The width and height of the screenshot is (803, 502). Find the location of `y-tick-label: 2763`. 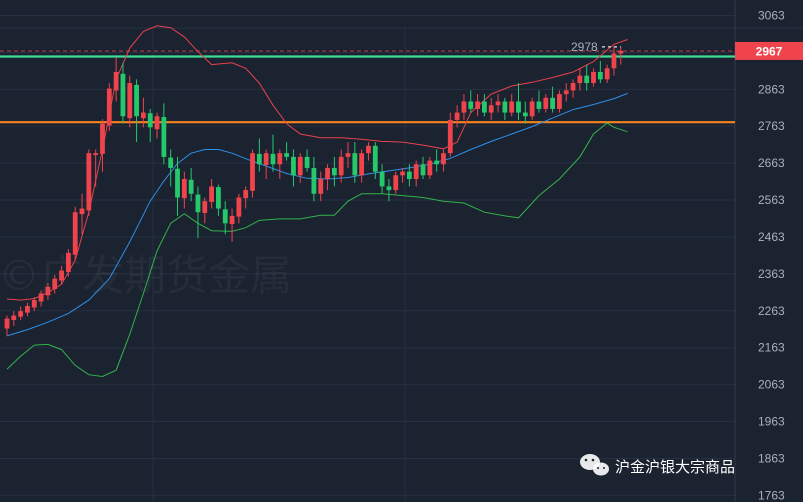

y-tick-label: 2763 is located at coordinates (771, 126).